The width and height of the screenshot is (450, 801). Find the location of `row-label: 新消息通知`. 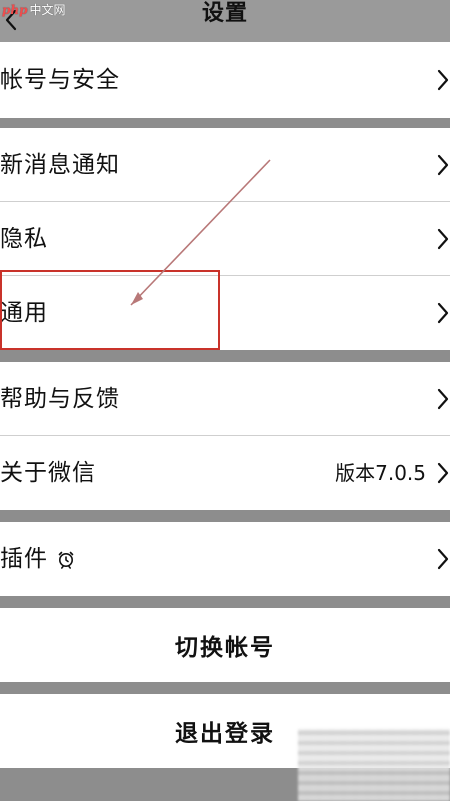

row-label: 新消息通知 is located at coordinates (60, 165).